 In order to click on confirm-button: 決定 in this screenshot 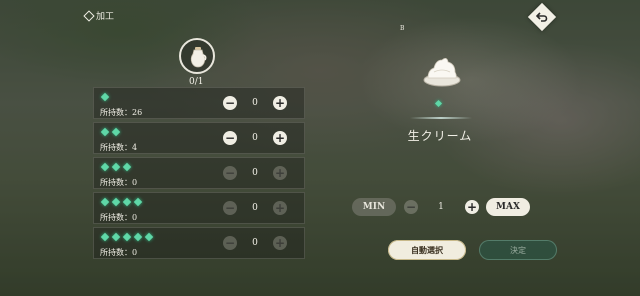, I will do `click(518, 250)`.